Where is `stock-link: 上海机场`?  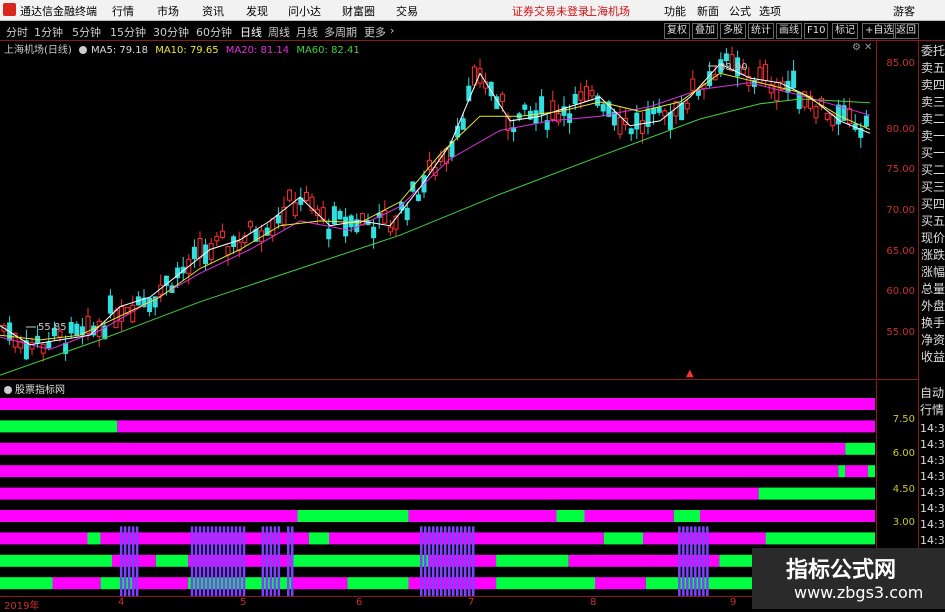
stock-link: 上海机场 is located at coordinates (608, 11).